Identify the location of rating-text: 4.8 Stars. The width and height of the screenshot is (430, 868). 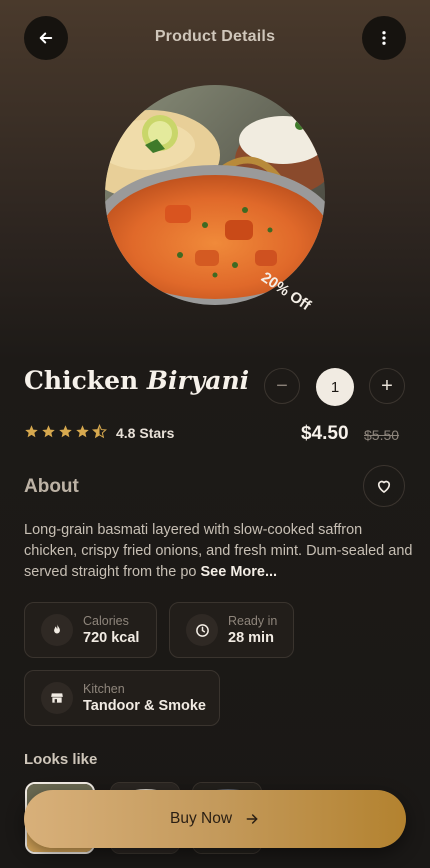
(145, 433).